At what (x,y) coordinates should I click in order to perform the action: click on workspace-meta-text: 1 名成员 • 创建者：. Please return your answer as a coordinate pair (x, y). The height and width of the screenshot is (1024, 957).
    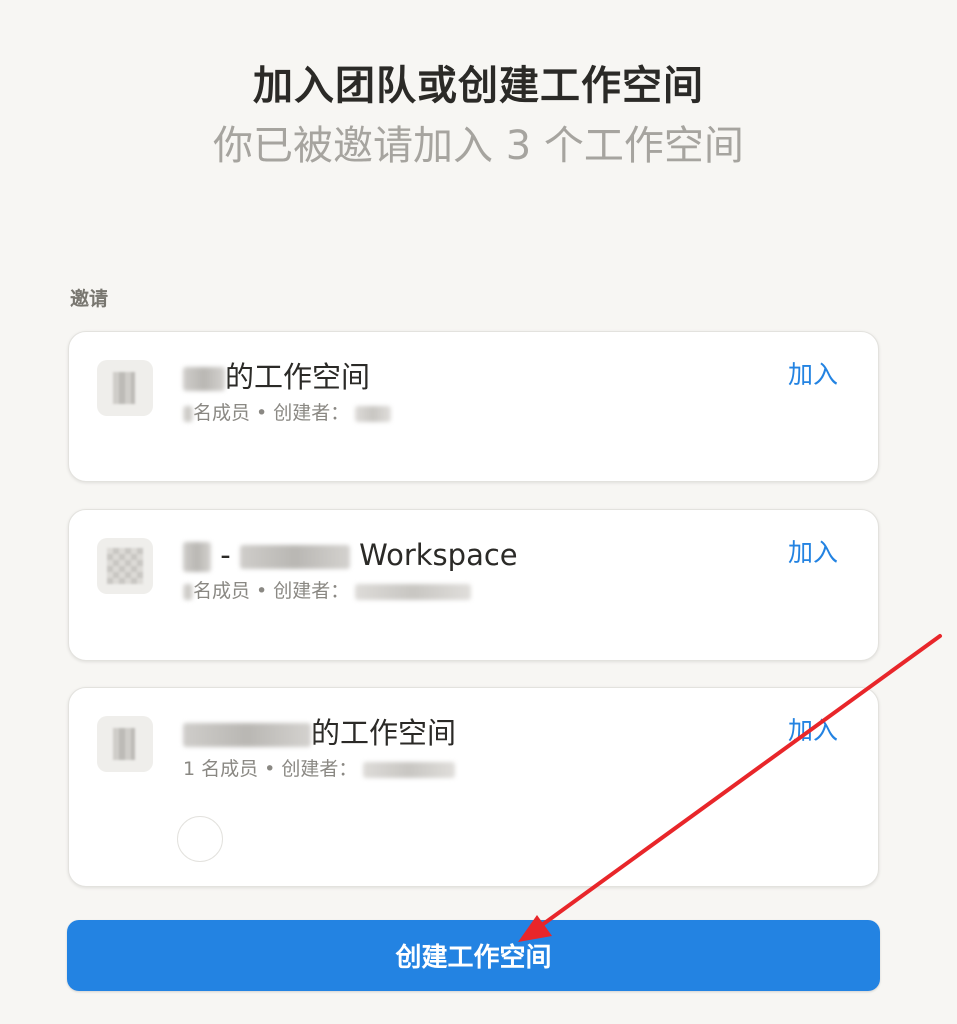
    Looking at the image, I should click on (270, 769).